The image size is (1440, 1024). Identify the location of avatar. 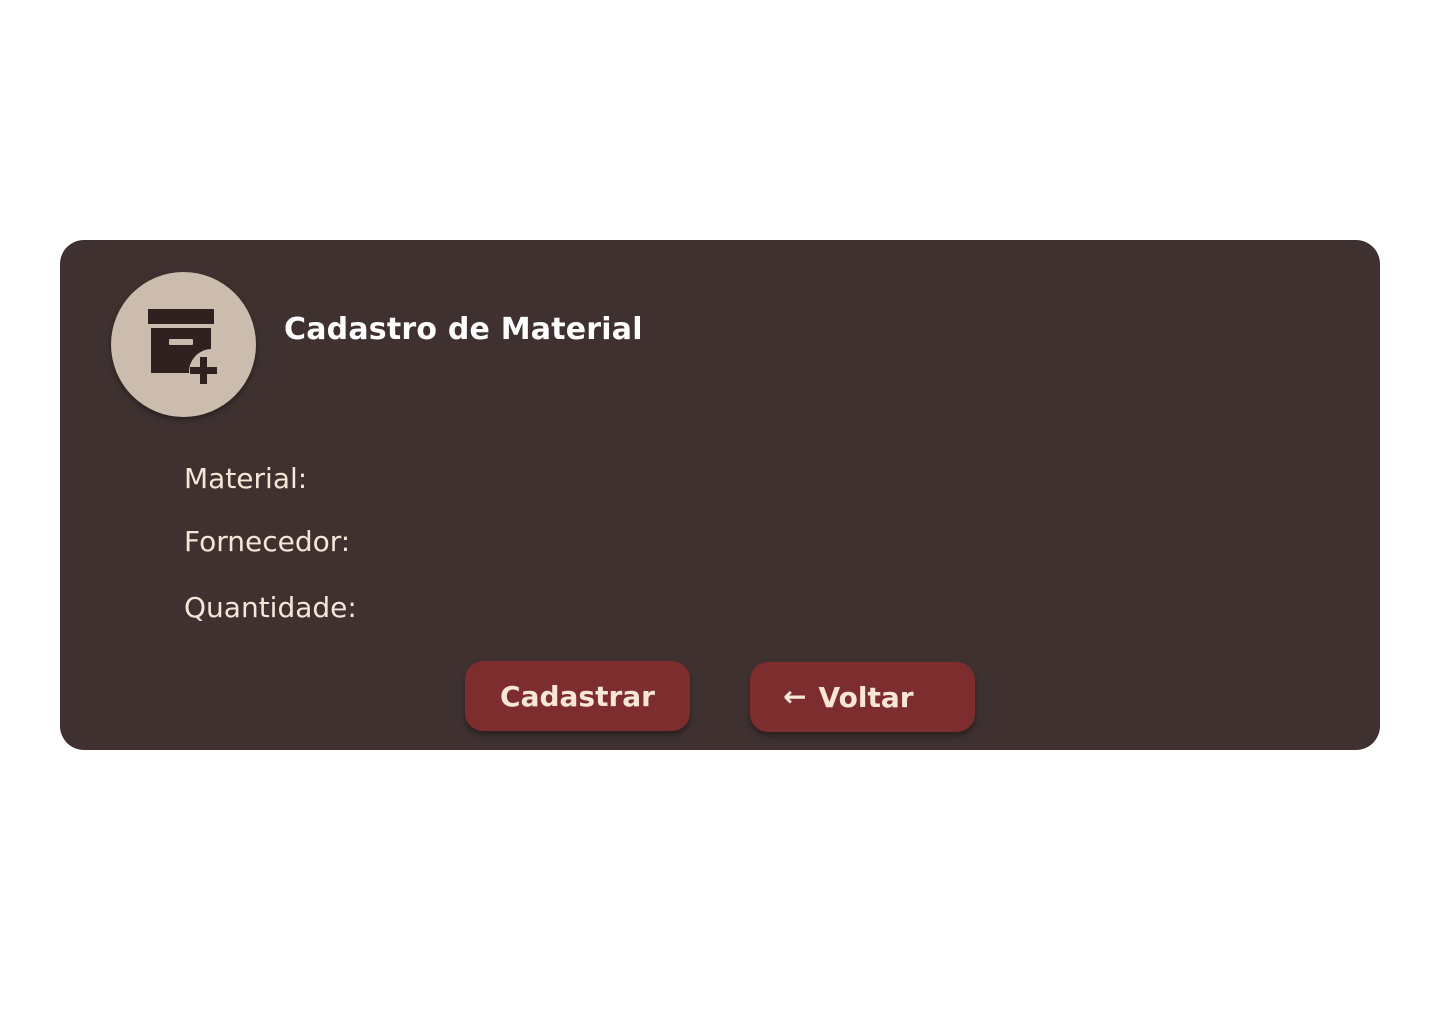
(183, 344).